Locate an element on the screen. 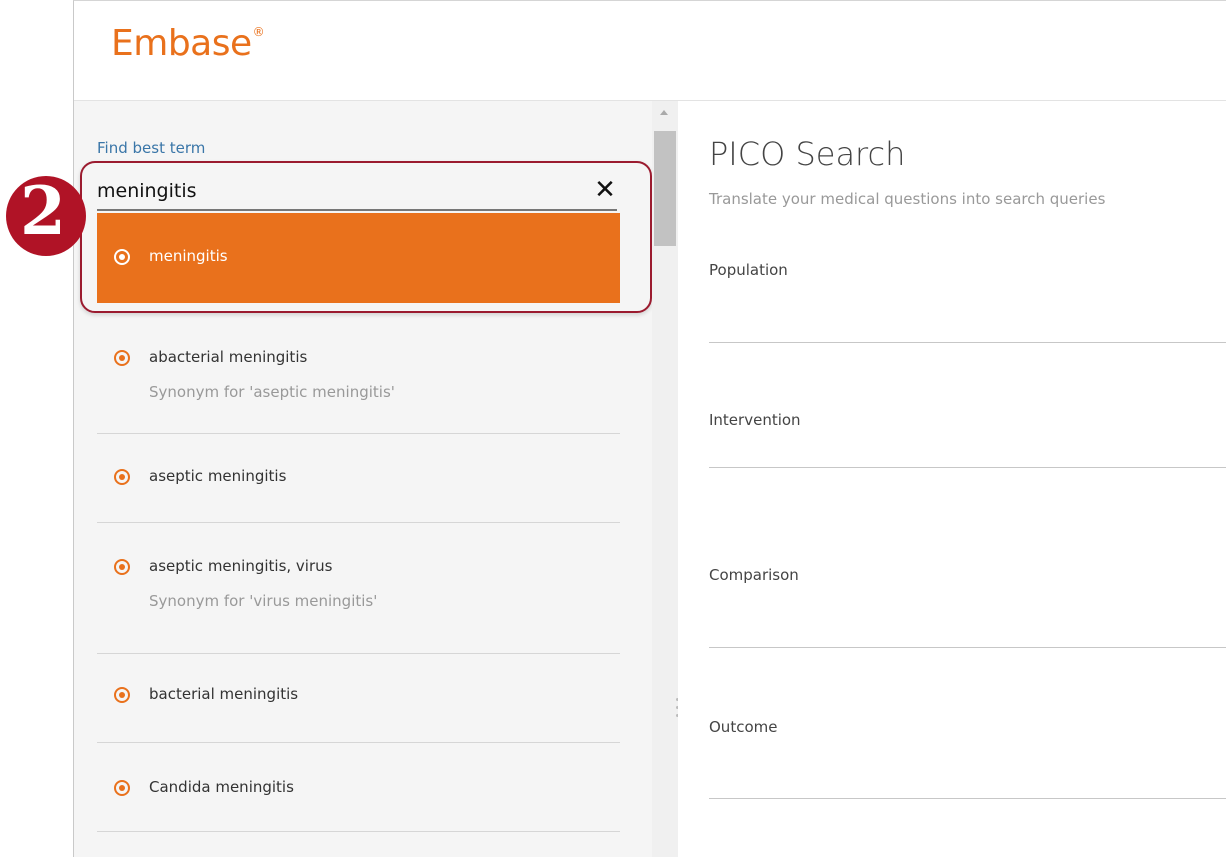  comparison-field: Comparison is located at coordinates (967, 602).